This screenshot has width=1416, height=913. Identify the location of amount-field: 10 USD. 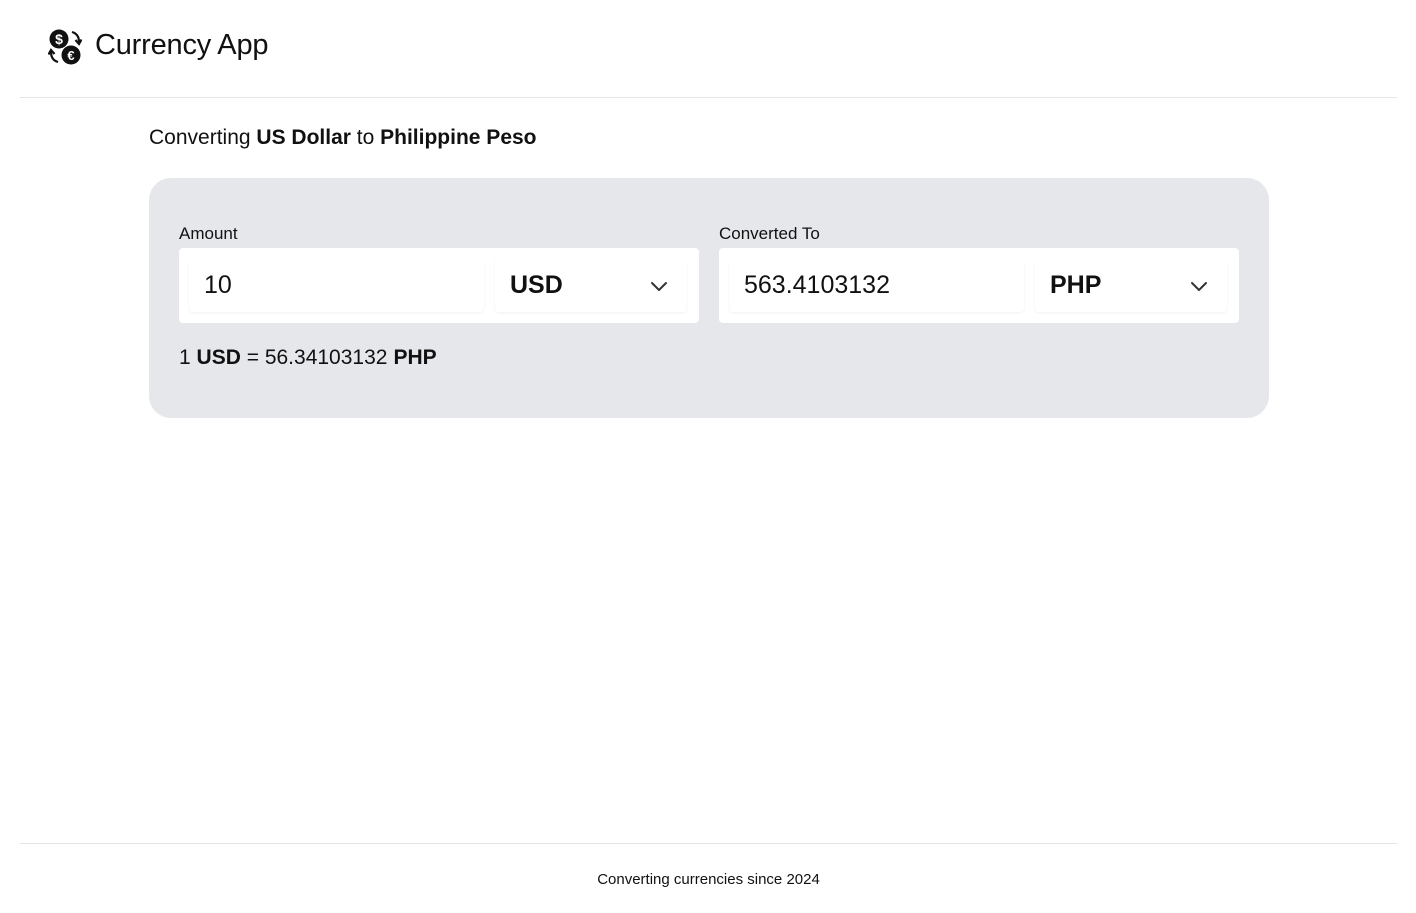
(439, 285).